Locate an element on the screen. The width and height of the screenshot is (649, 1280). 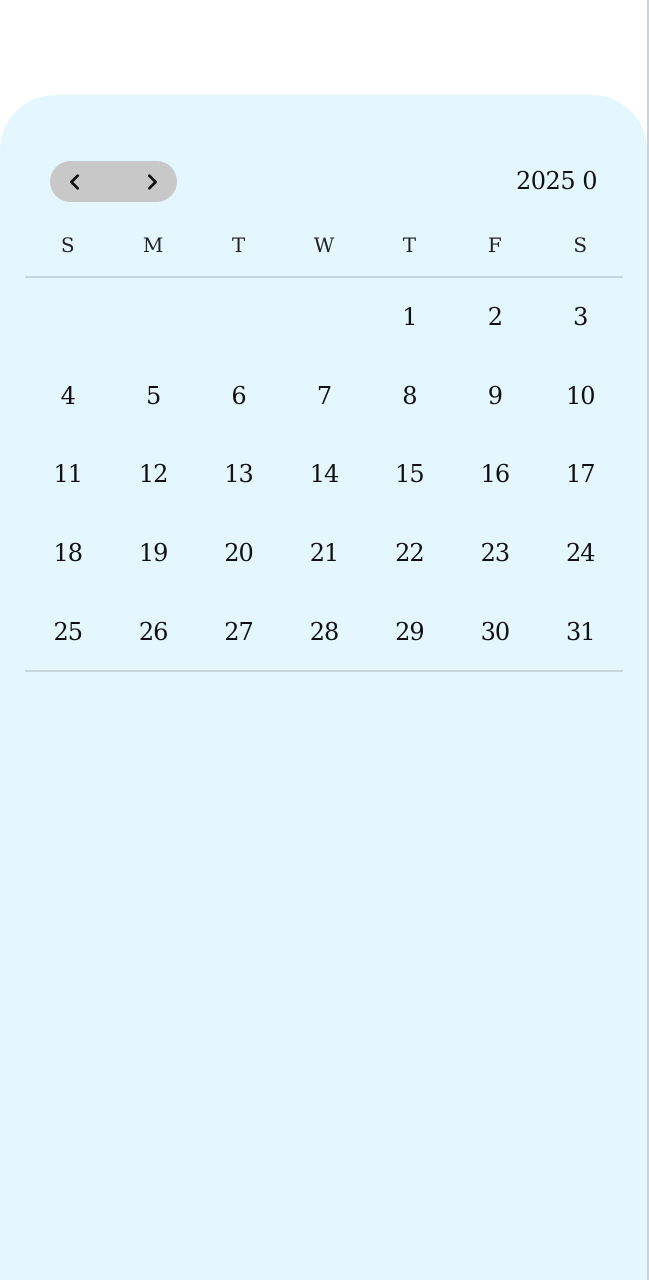
day-cell: 7 is located at coordinates (323, 396).